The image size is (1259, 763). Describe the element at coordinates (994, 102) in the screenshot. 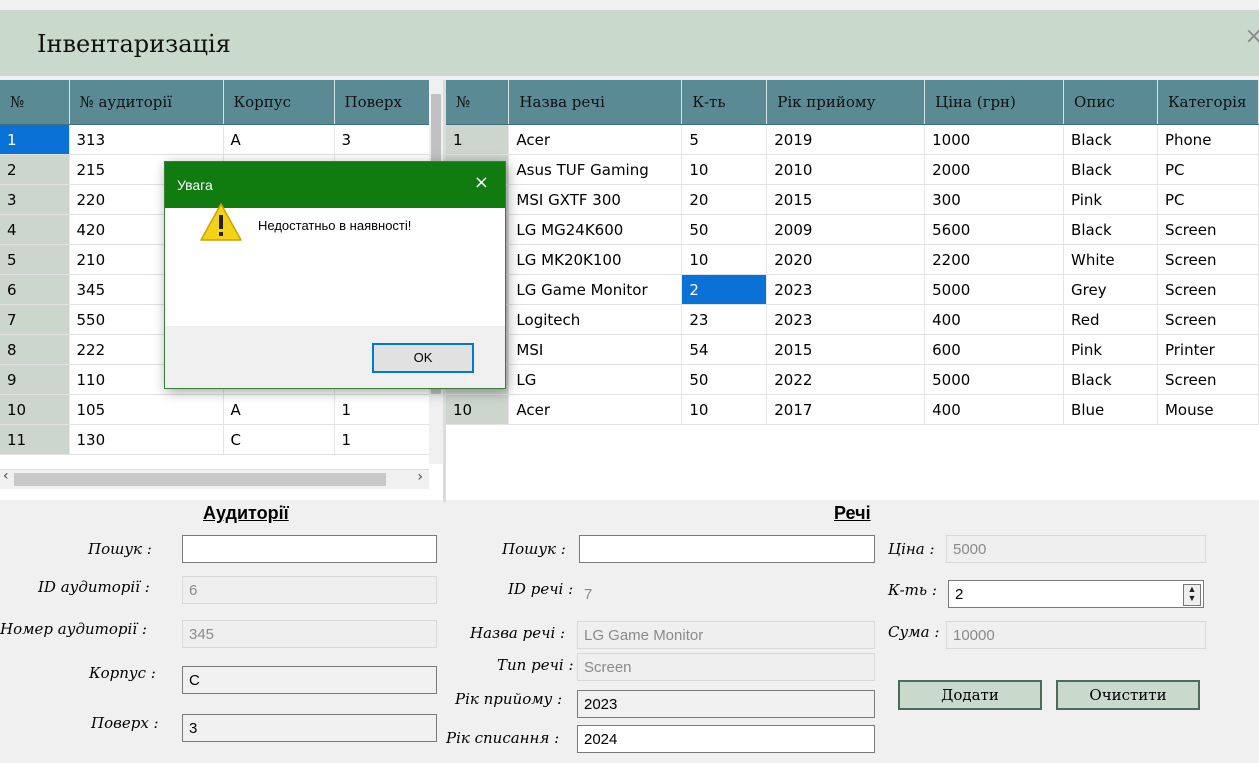

I see `items-col-price: Ціна (грн)` at that location.